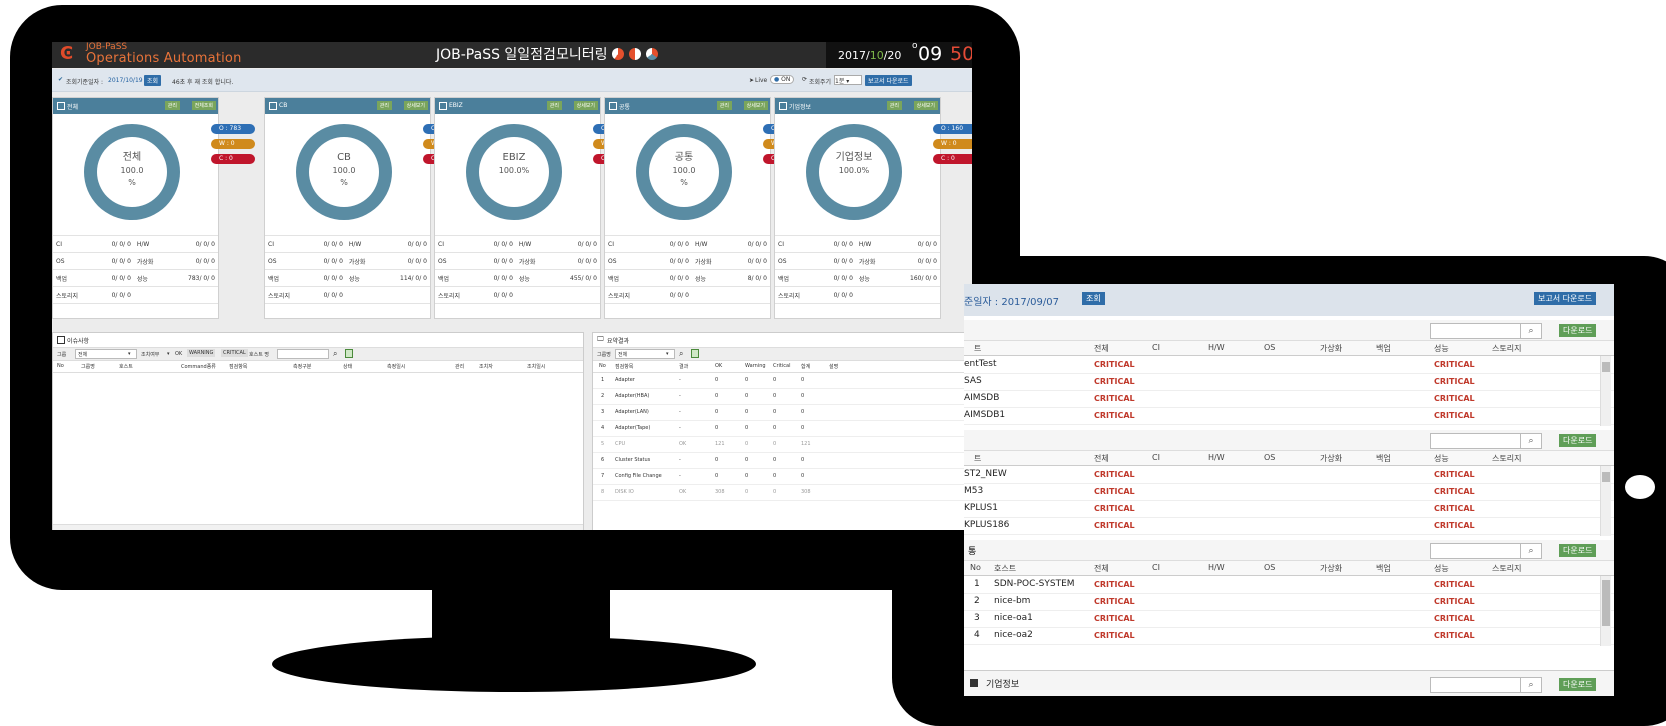  Describe the element at coordinates (782, 397) in the screenshot. I see `summary-table-row: 2 Adapter(HBA) - 0 0 0 0` at that location.